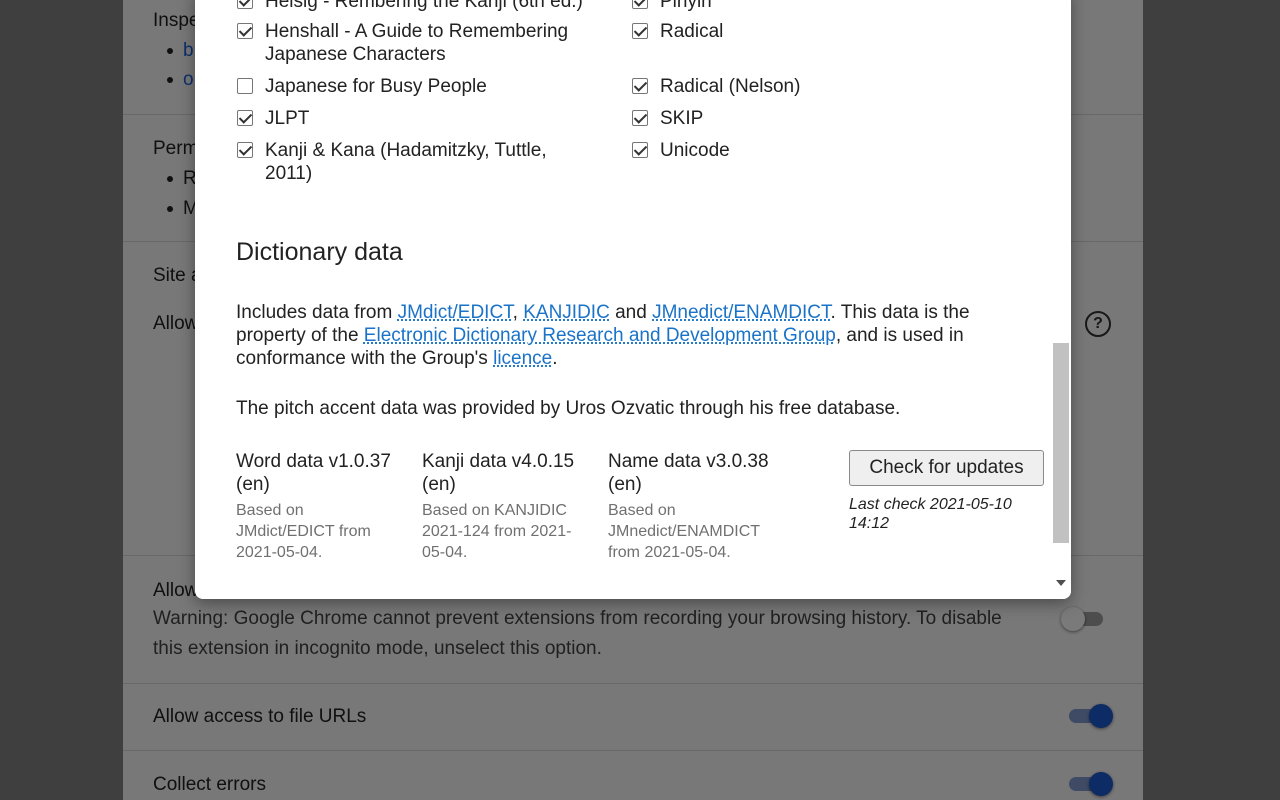 The width and height of the screenshot is (1280, 800). I want to click on file-urls-toggle, so click(1090, 716).